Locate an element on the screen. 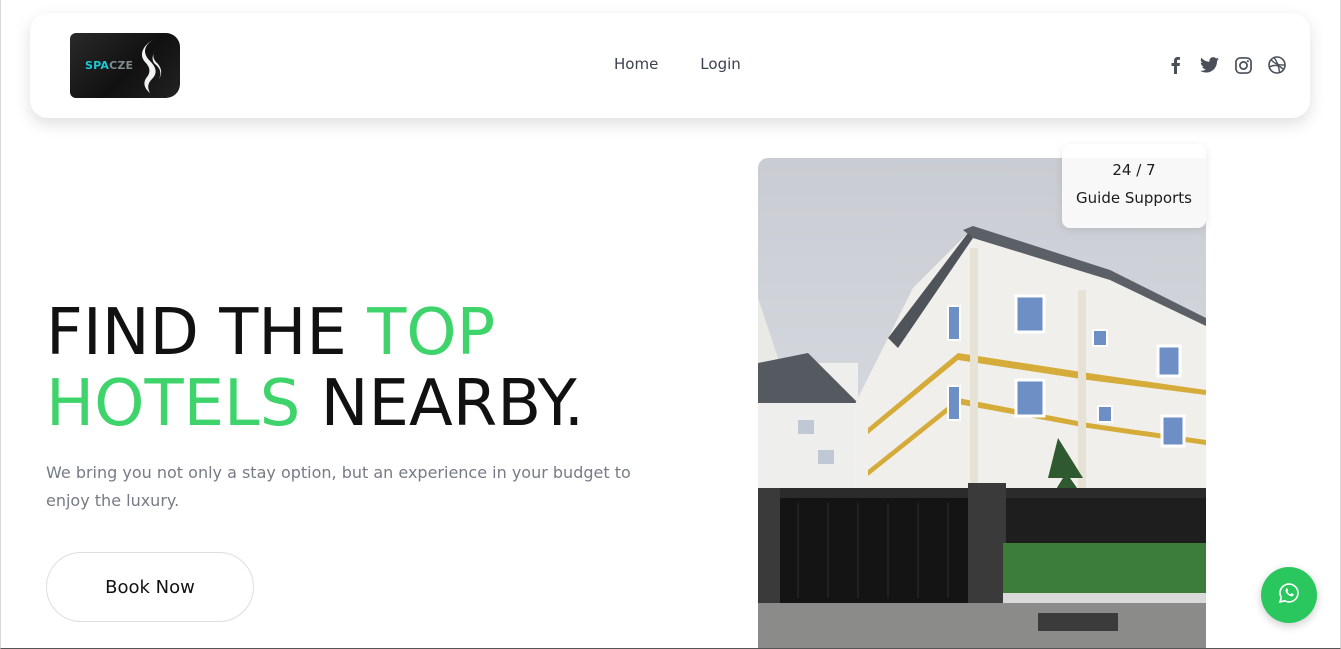  nav-home-link: Home is located at coordinates (636, 66).